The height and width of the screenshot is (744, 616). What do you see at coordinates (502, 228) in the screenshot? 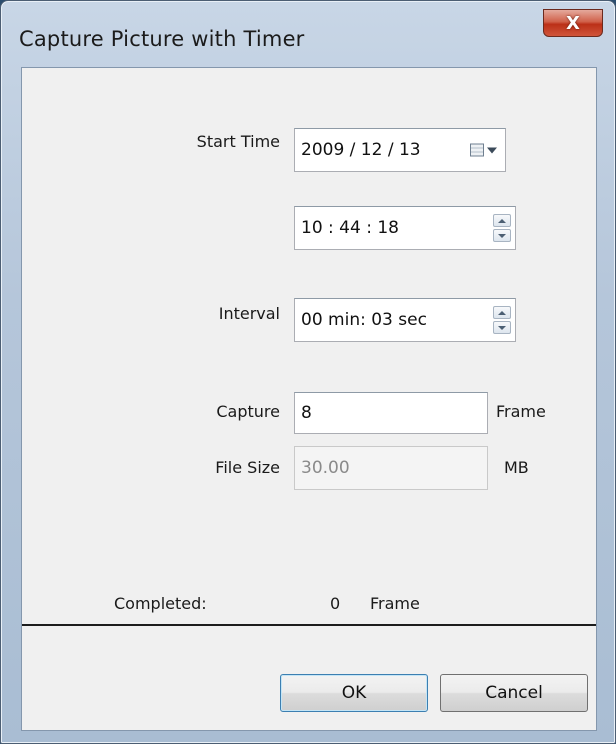
I see `start-time-spinner` at bounding box center [502, 228].